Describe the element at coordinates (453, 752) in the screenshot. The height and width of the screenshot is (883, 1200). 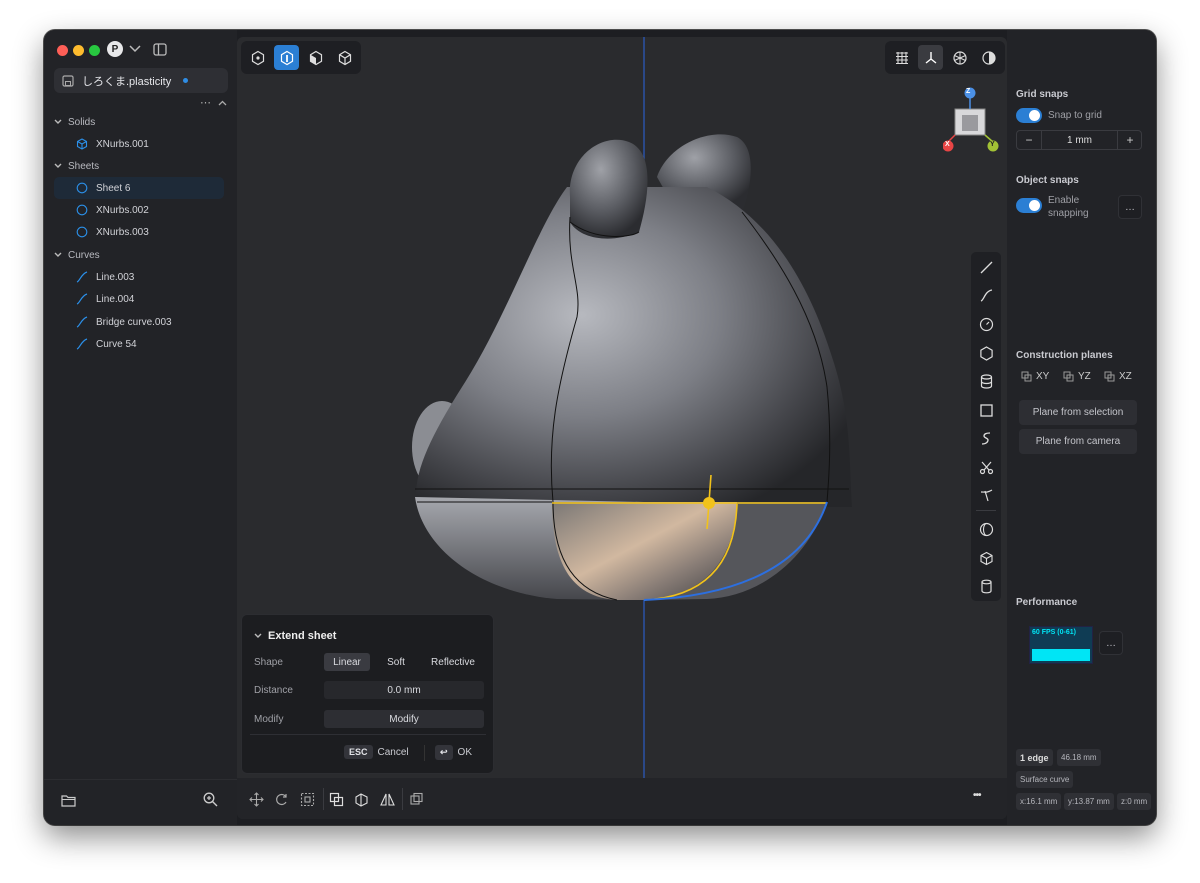
I see `ok-action: ↩ OK` at that location.